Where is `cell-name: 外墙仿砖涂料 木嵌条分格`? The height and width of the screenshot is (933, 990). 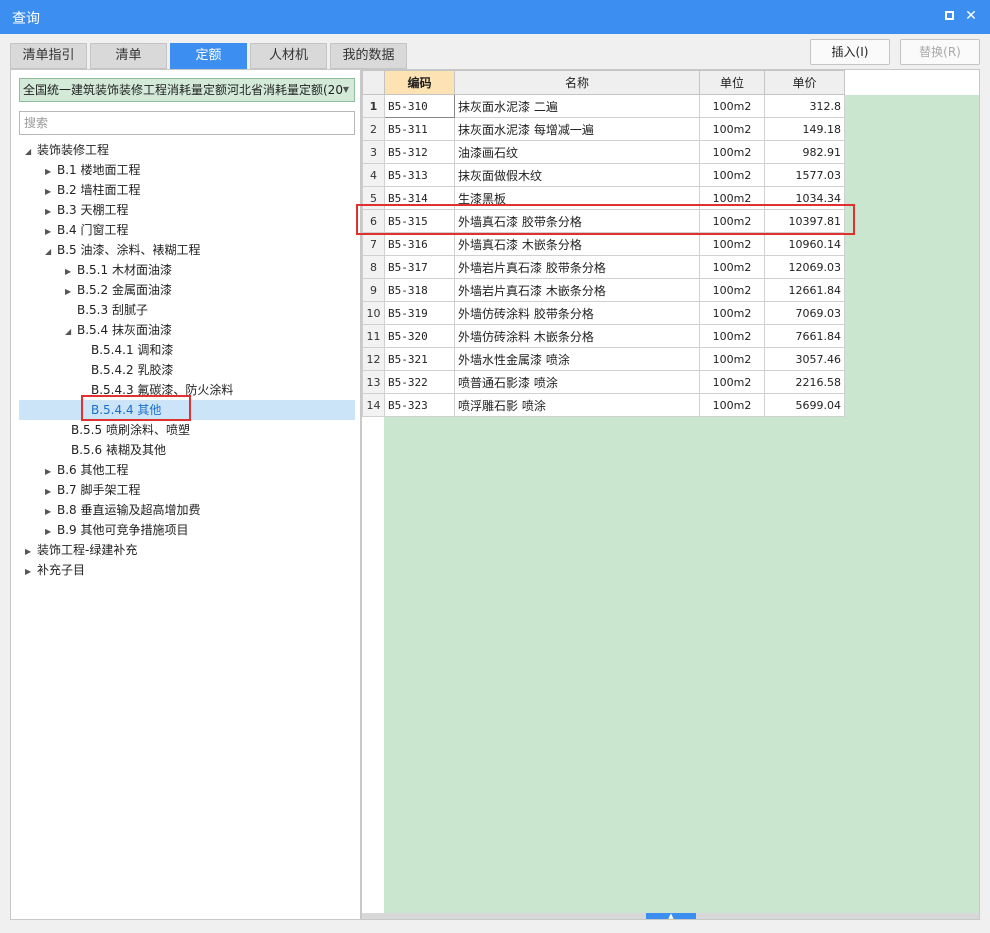 cell-name: 外墙仿砖涂料 木嵌条分格 is located at coordinates (577, 336).